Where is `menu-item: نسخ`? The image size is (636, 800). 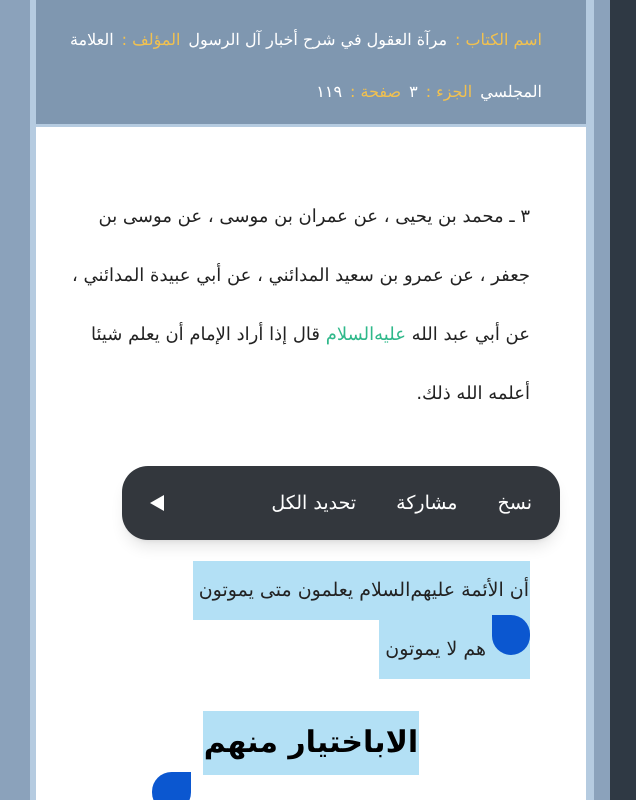
menu-item: نسخ is located at coordinates (514, 503).